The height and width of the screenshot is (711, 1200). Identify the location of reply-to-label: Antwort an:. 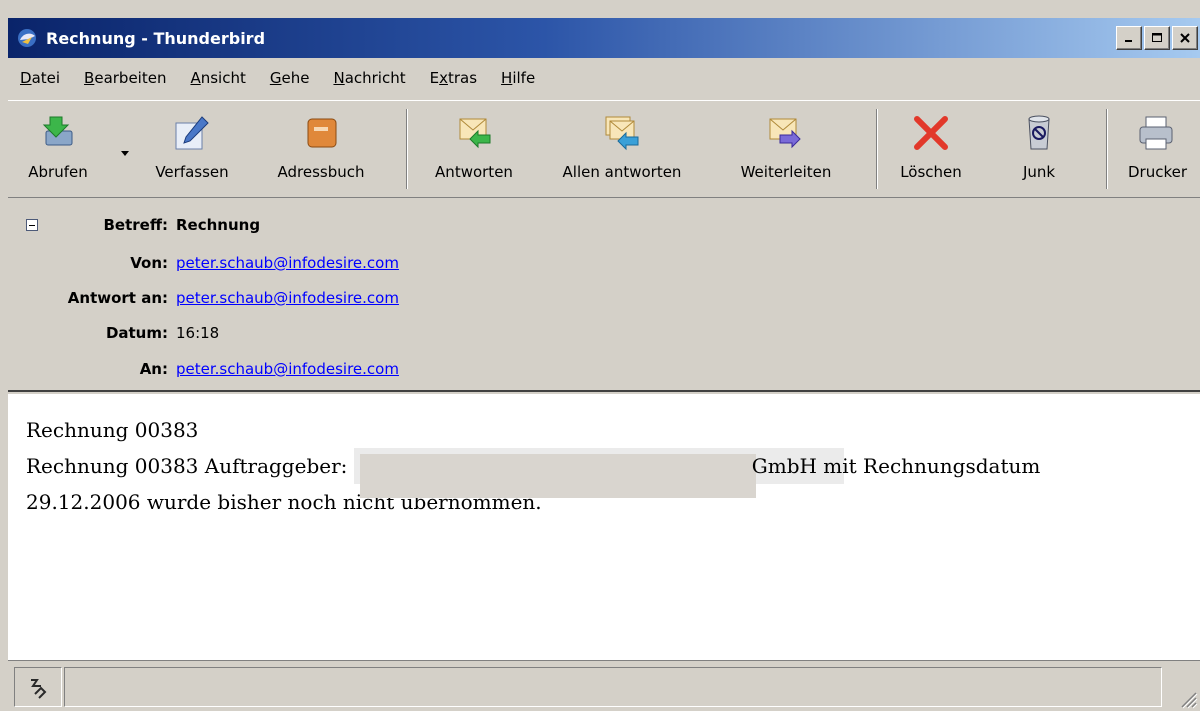
(117, 298).